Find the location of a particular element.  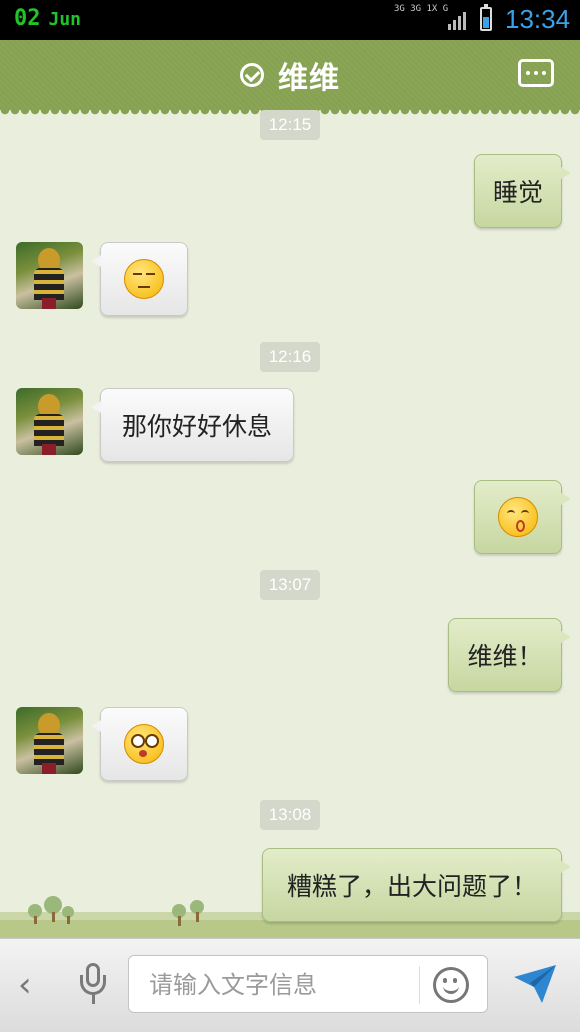

send-arrow-icon is located at coordinates (535, 984).